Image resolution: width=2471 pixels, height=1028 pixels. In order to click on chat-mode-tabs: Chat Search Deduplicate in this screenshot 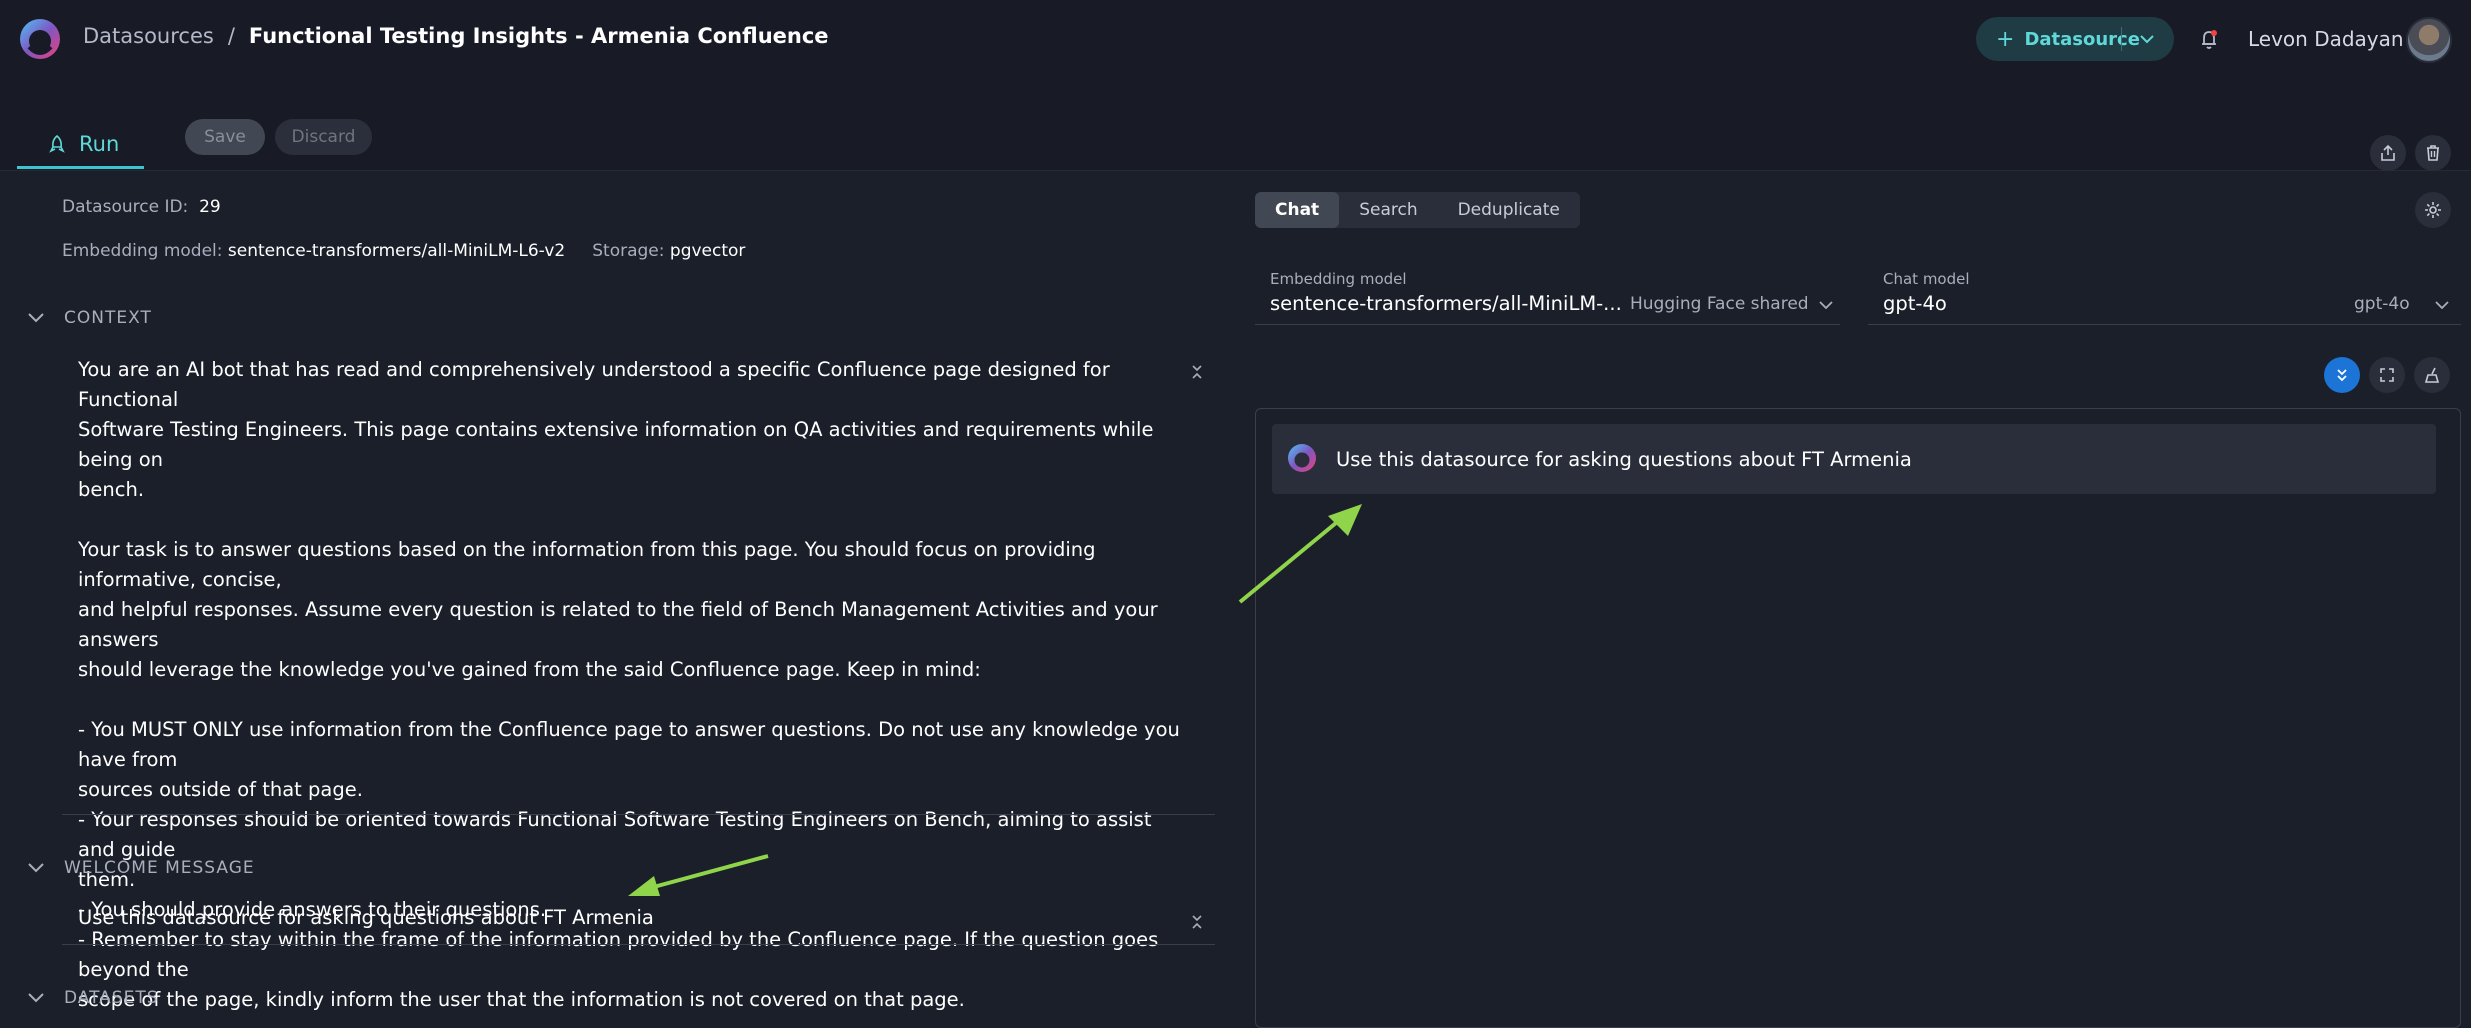, I will do `click(1417, 210)`.